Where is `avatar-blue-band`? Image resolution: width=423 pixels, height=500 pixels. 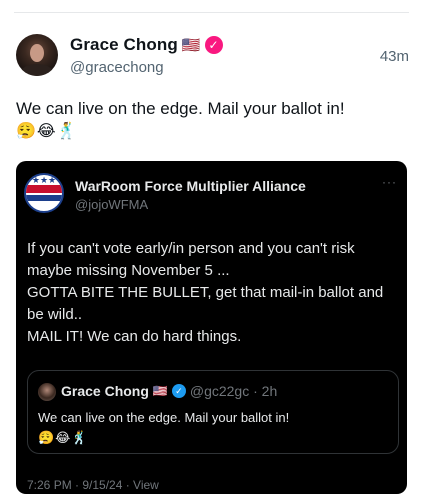 avatar-blue-band is located at coordinates (44, 198).